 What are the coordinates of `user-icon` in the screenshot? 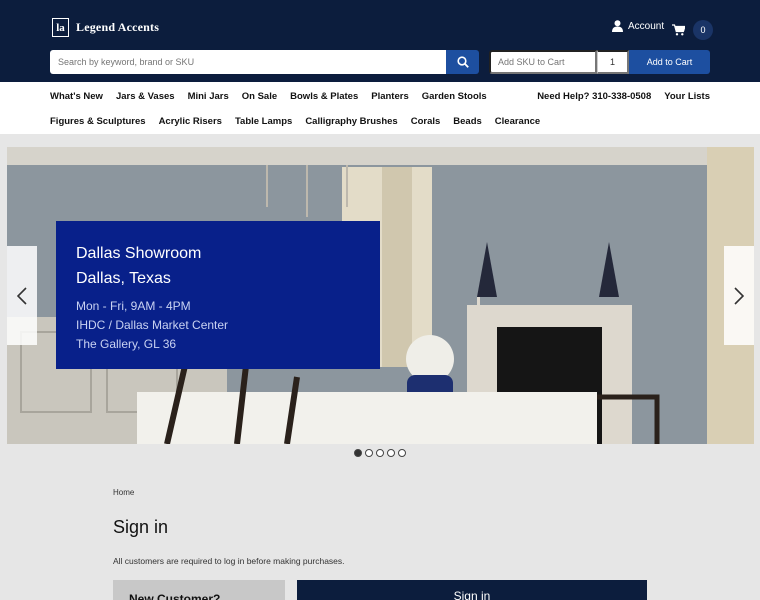 It's located at (617, 26).